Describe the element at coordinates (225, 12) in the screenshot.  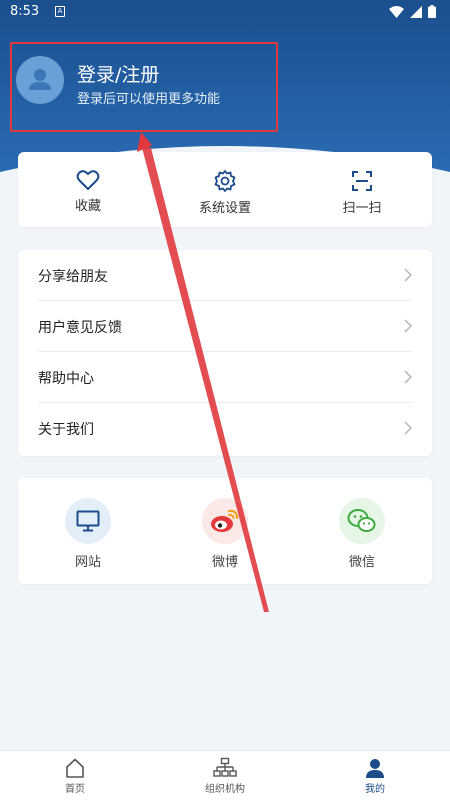
I see `status-bar: 8:53 A` at that location.